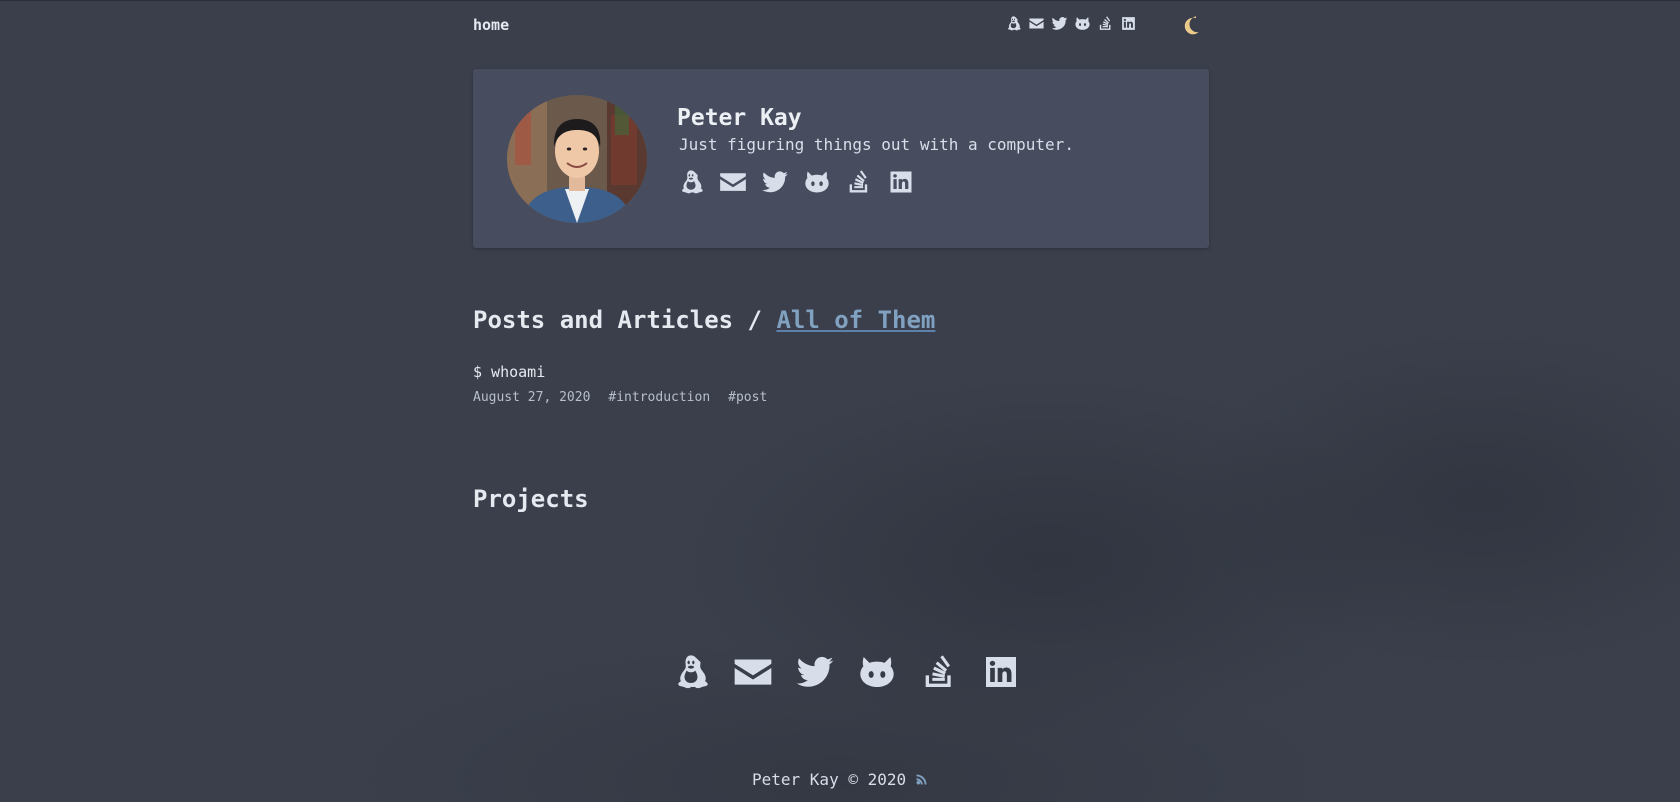 This screenshot has width=1680, height=802. I want to click on post-tag: #introduction, so click(659, 397).